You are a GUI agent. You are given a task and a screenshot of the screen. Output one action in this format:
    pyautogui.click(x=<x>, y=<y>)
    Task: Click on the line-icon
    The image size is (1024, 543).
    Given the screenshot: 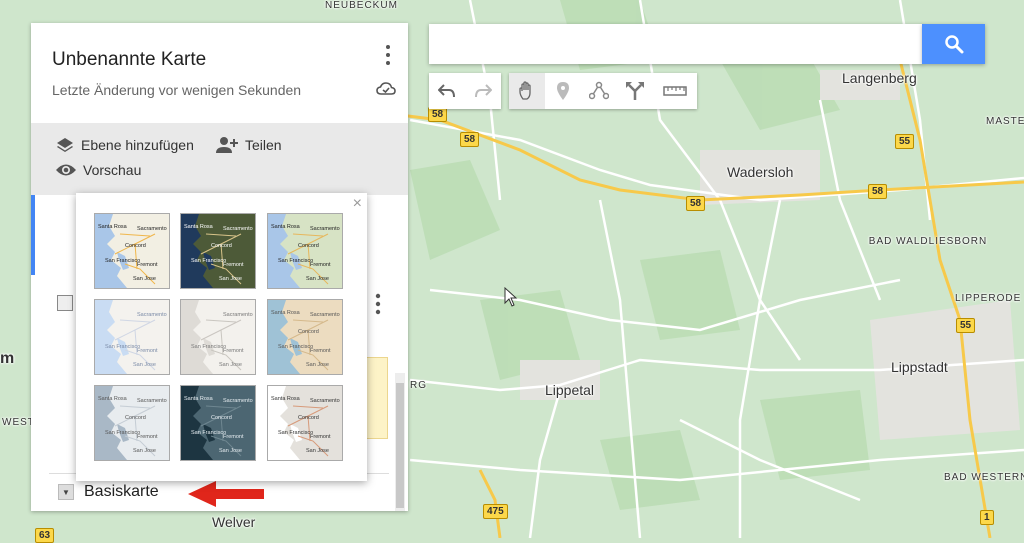 What is the action you would take?
    pyautogui.click(x=599, y=90)
    